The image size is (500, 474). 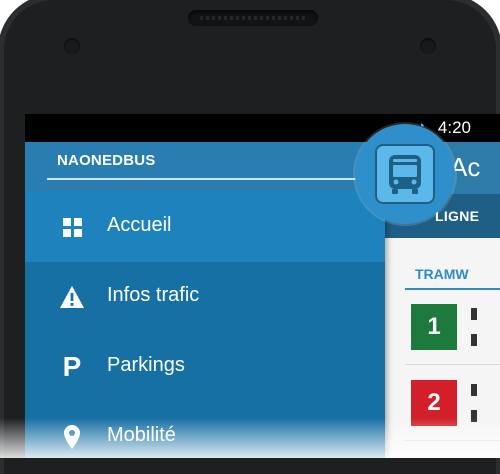 What do you see at coordinates (454, 127) in the screenshot?
I see `status-time: 4:20` at bounding box center [454, 127].